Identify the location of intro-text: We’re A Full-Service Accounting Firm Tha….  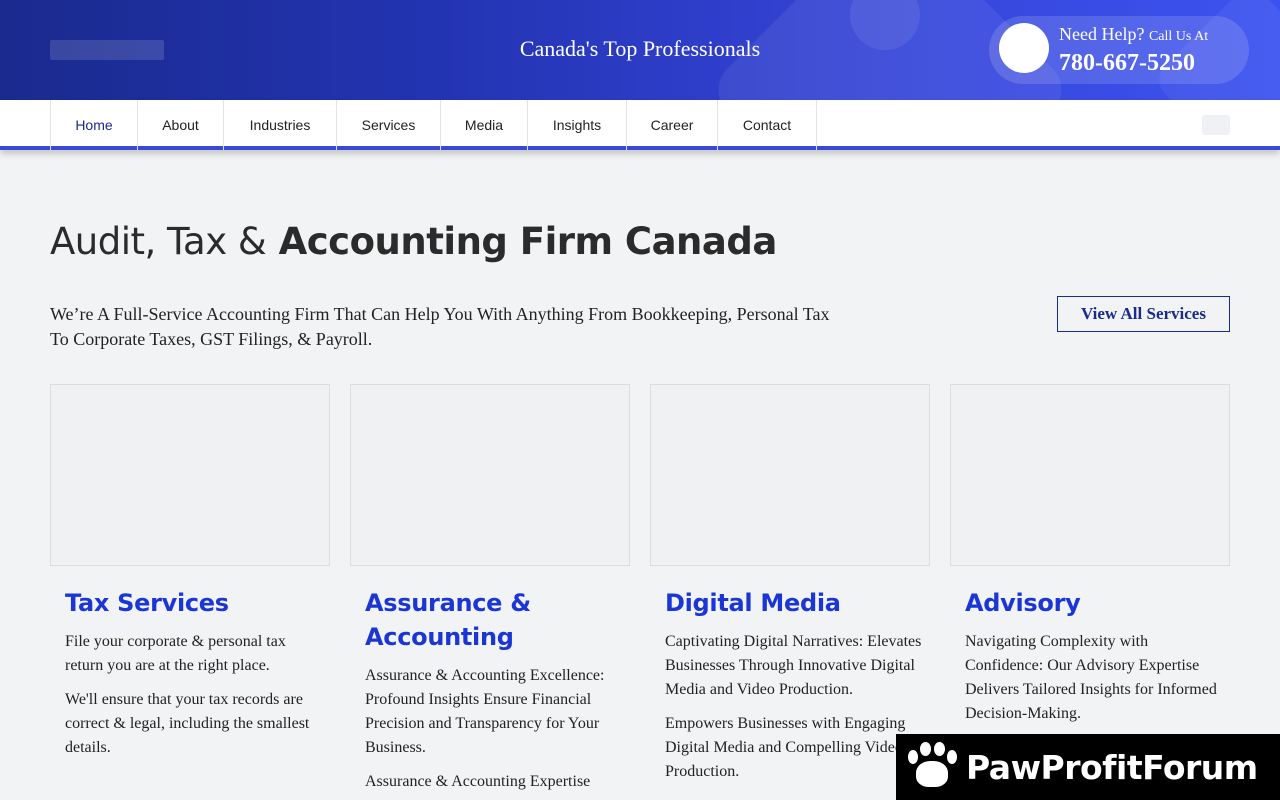
(440, 326).